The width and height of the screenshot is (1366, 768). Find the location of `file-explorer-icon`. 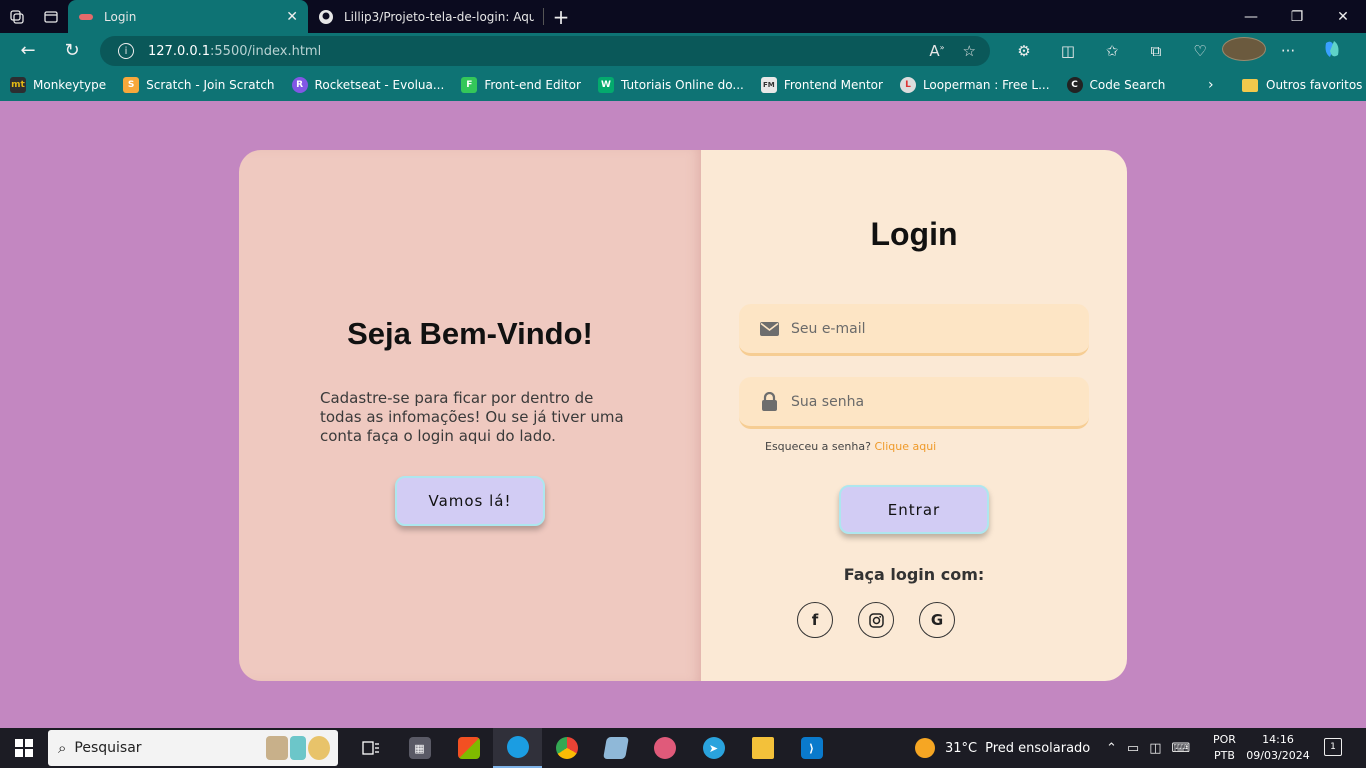

file-explorer-icon is located at coordinates (762, 748).